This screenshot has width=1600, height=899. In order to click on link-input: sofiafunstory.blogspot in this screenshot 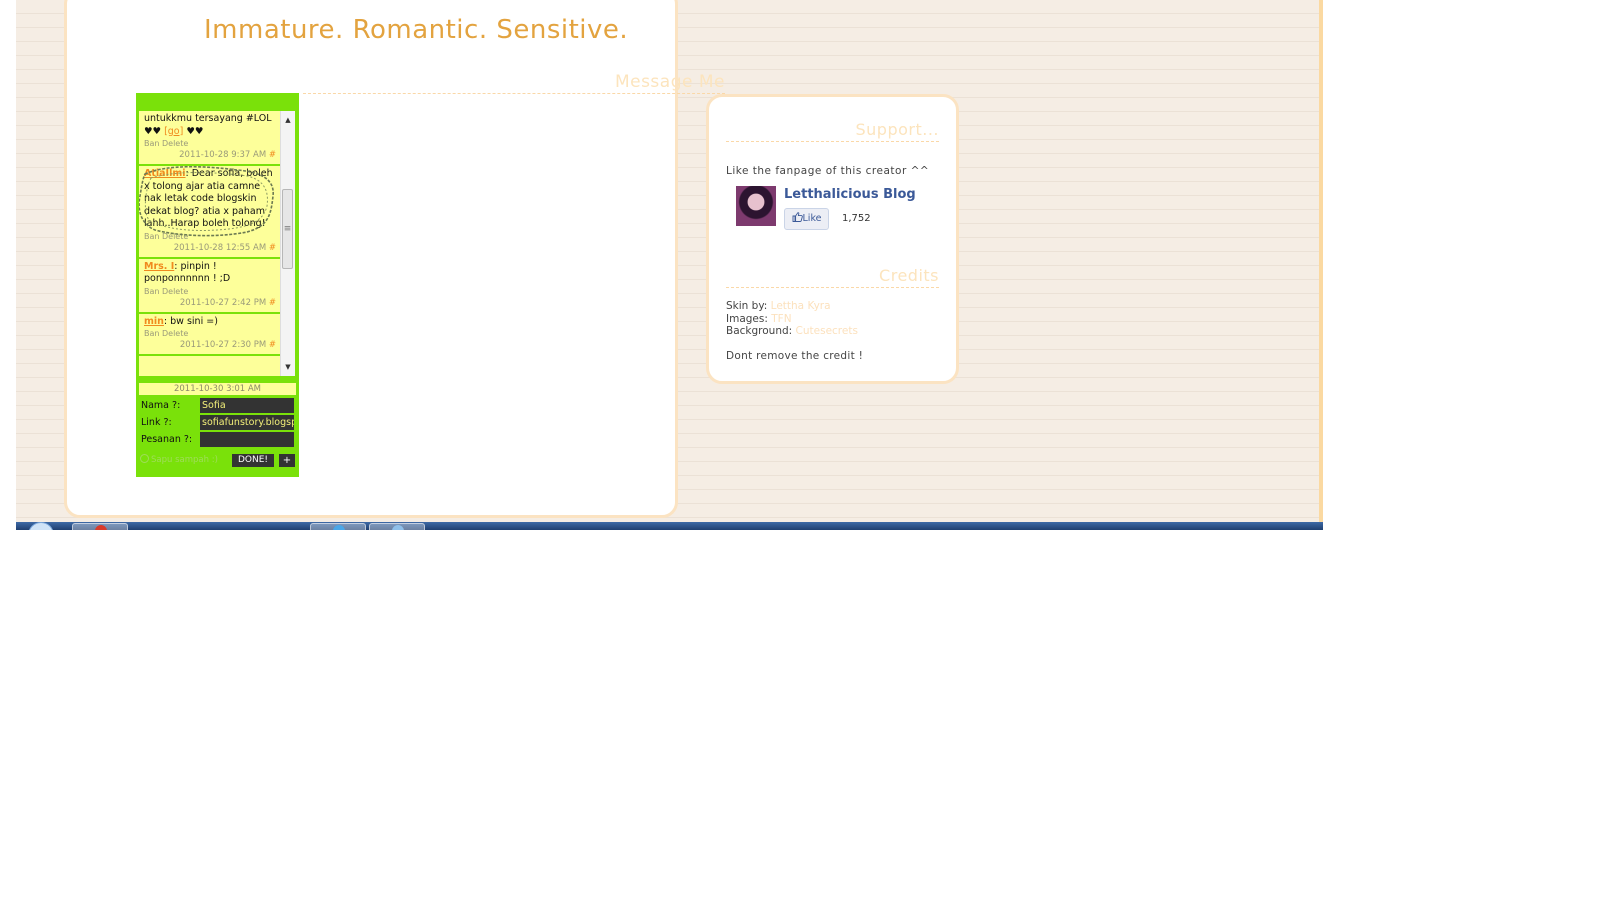, I will do `click(247, 422)`.